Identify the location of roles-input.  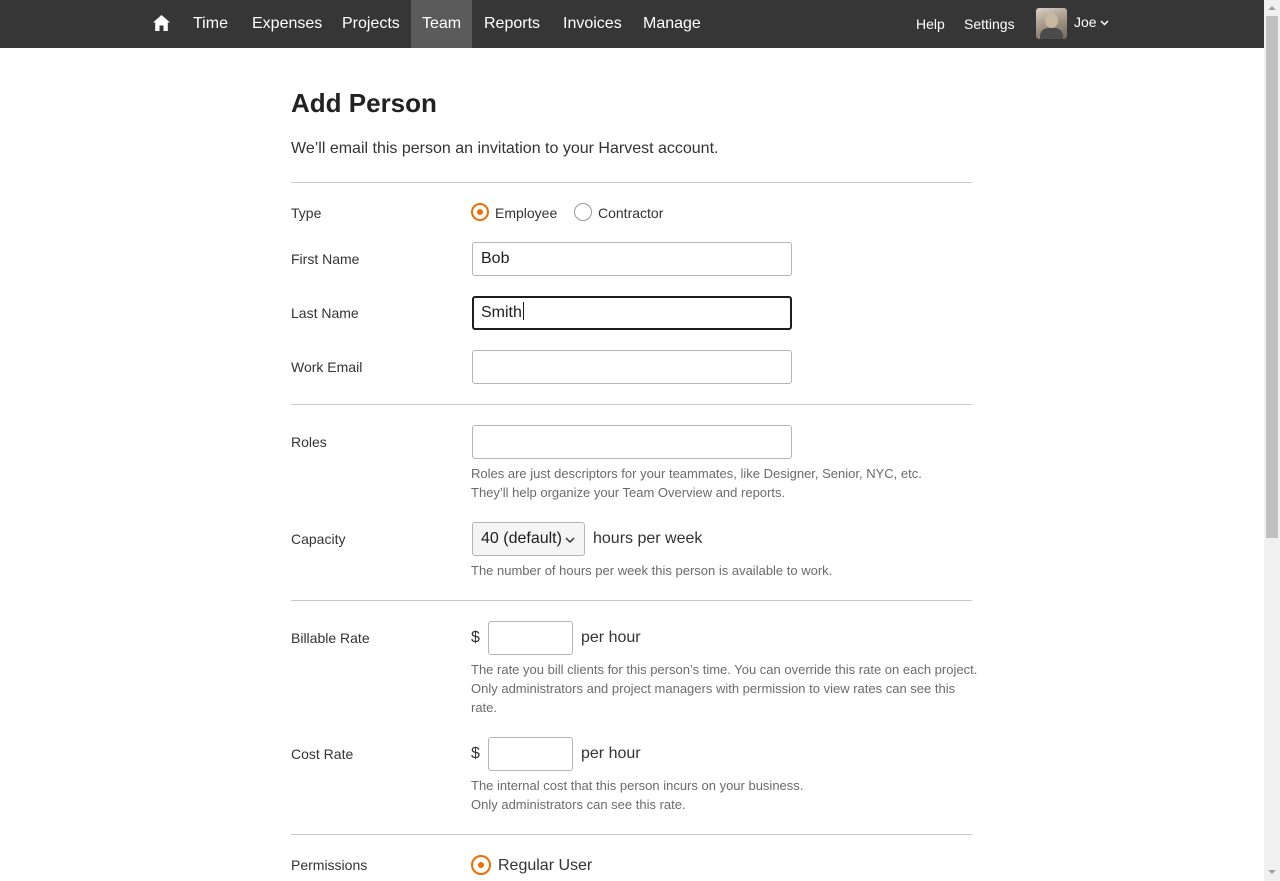
(632, 442).